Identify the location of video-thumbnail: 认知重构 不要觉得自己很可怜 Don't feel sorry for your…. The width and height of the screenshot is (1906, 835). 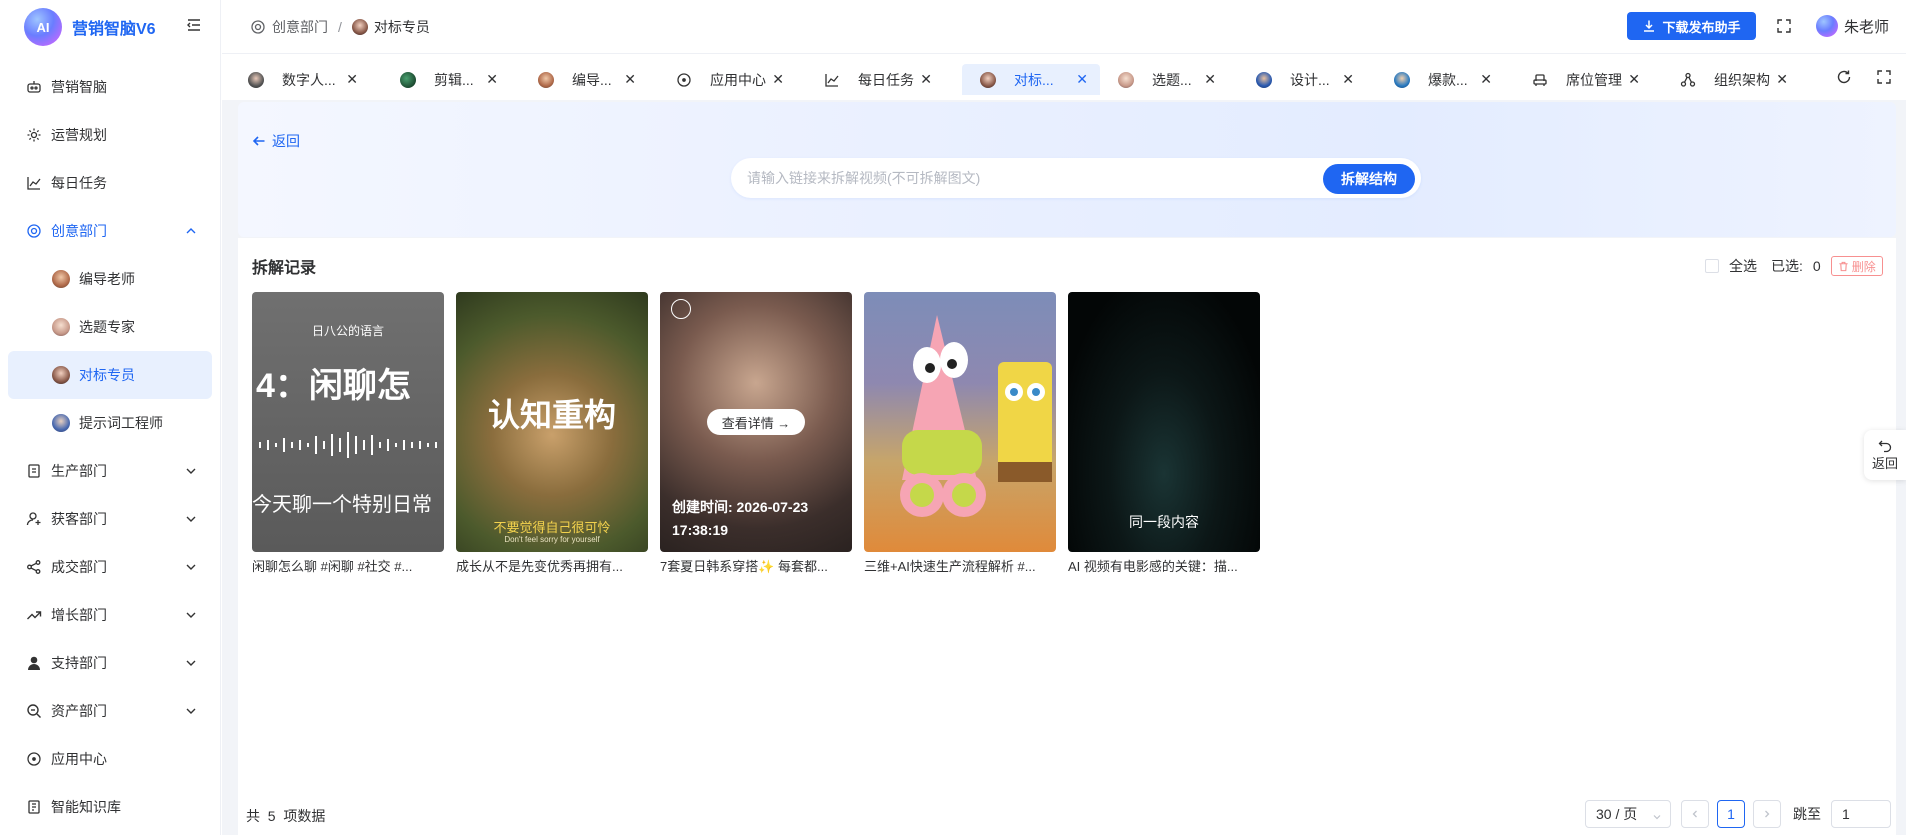
(552, 422).